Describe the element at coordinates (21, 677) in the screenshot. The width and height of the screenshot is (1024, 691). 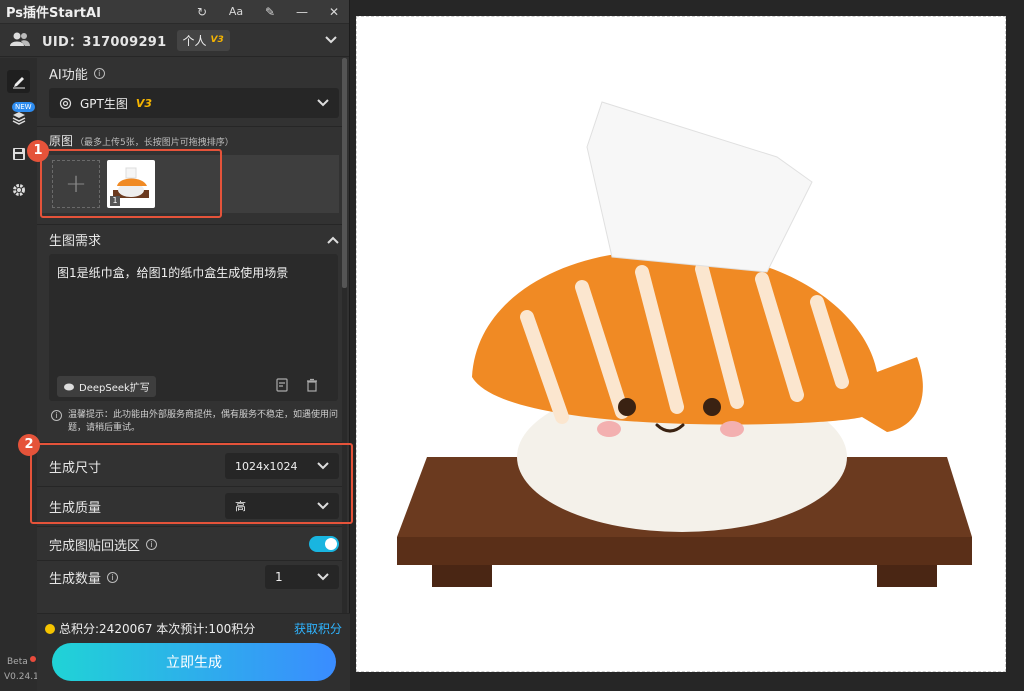
I see `version-label: V0.24.1` at that location.